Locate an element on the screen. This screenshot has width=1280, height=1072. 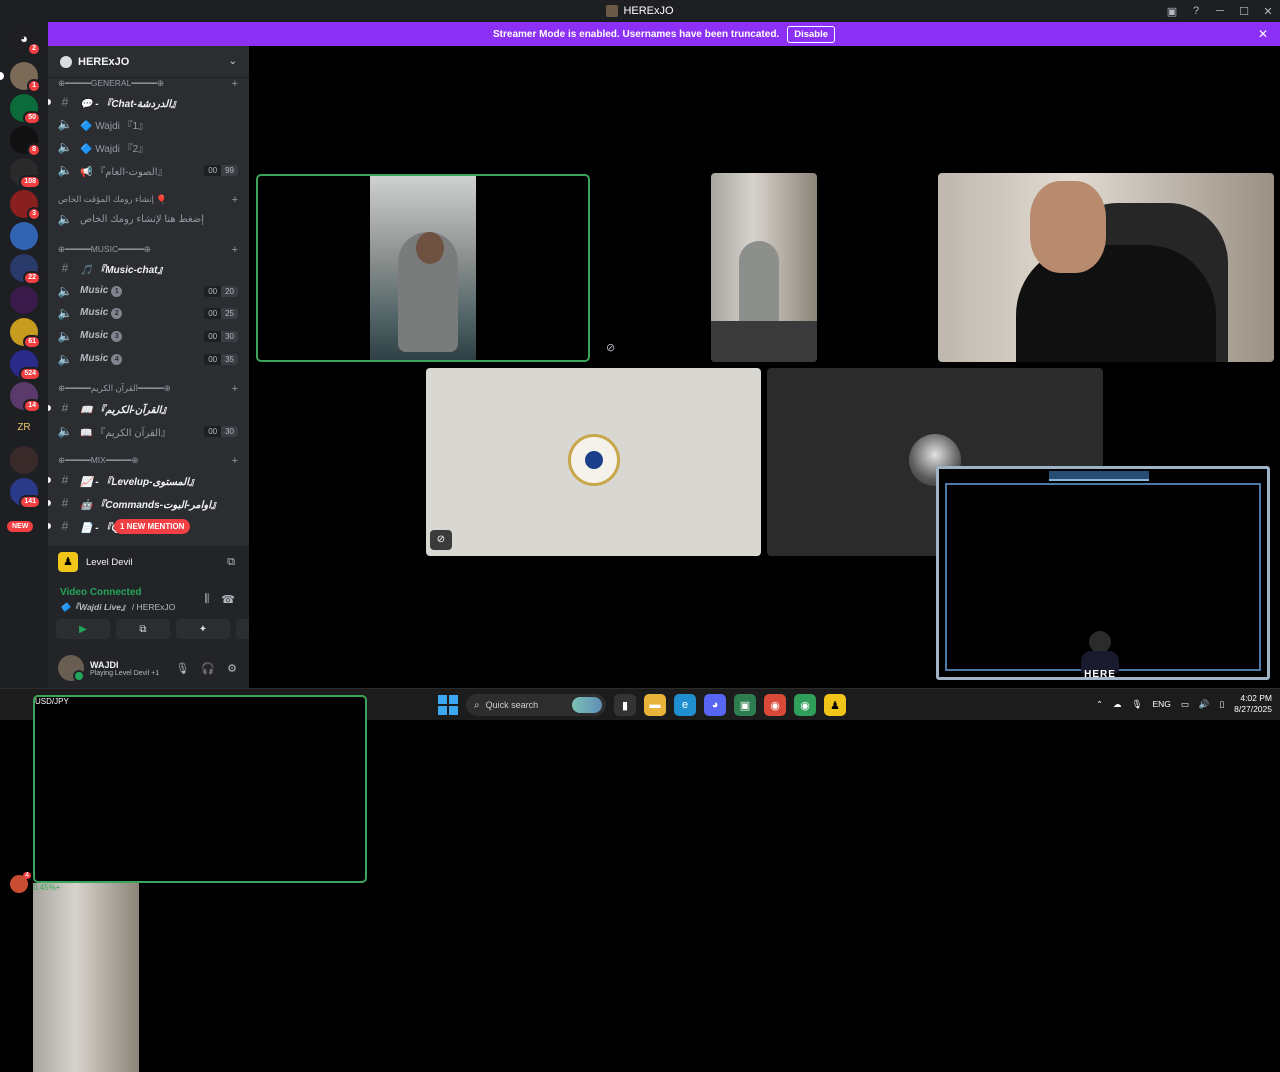
share-screen-button: ⧉ is located at coordinates (143, 629).